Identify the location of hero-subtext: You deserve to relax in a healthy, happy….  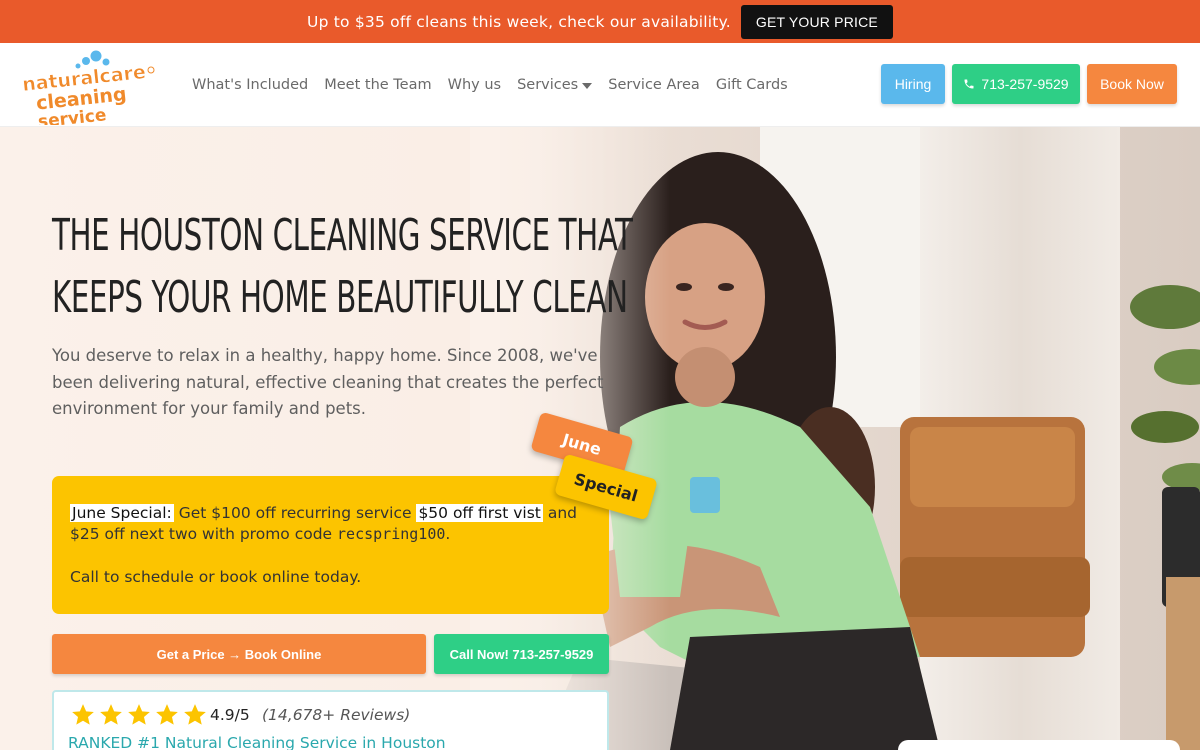
(328, 382).